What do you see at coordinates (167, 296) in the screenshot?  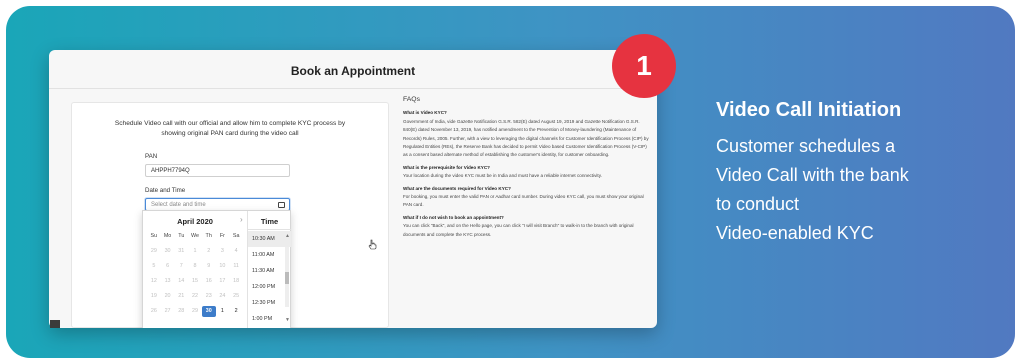 I see `calendar-day: 20` at bounding box center [167, 296].